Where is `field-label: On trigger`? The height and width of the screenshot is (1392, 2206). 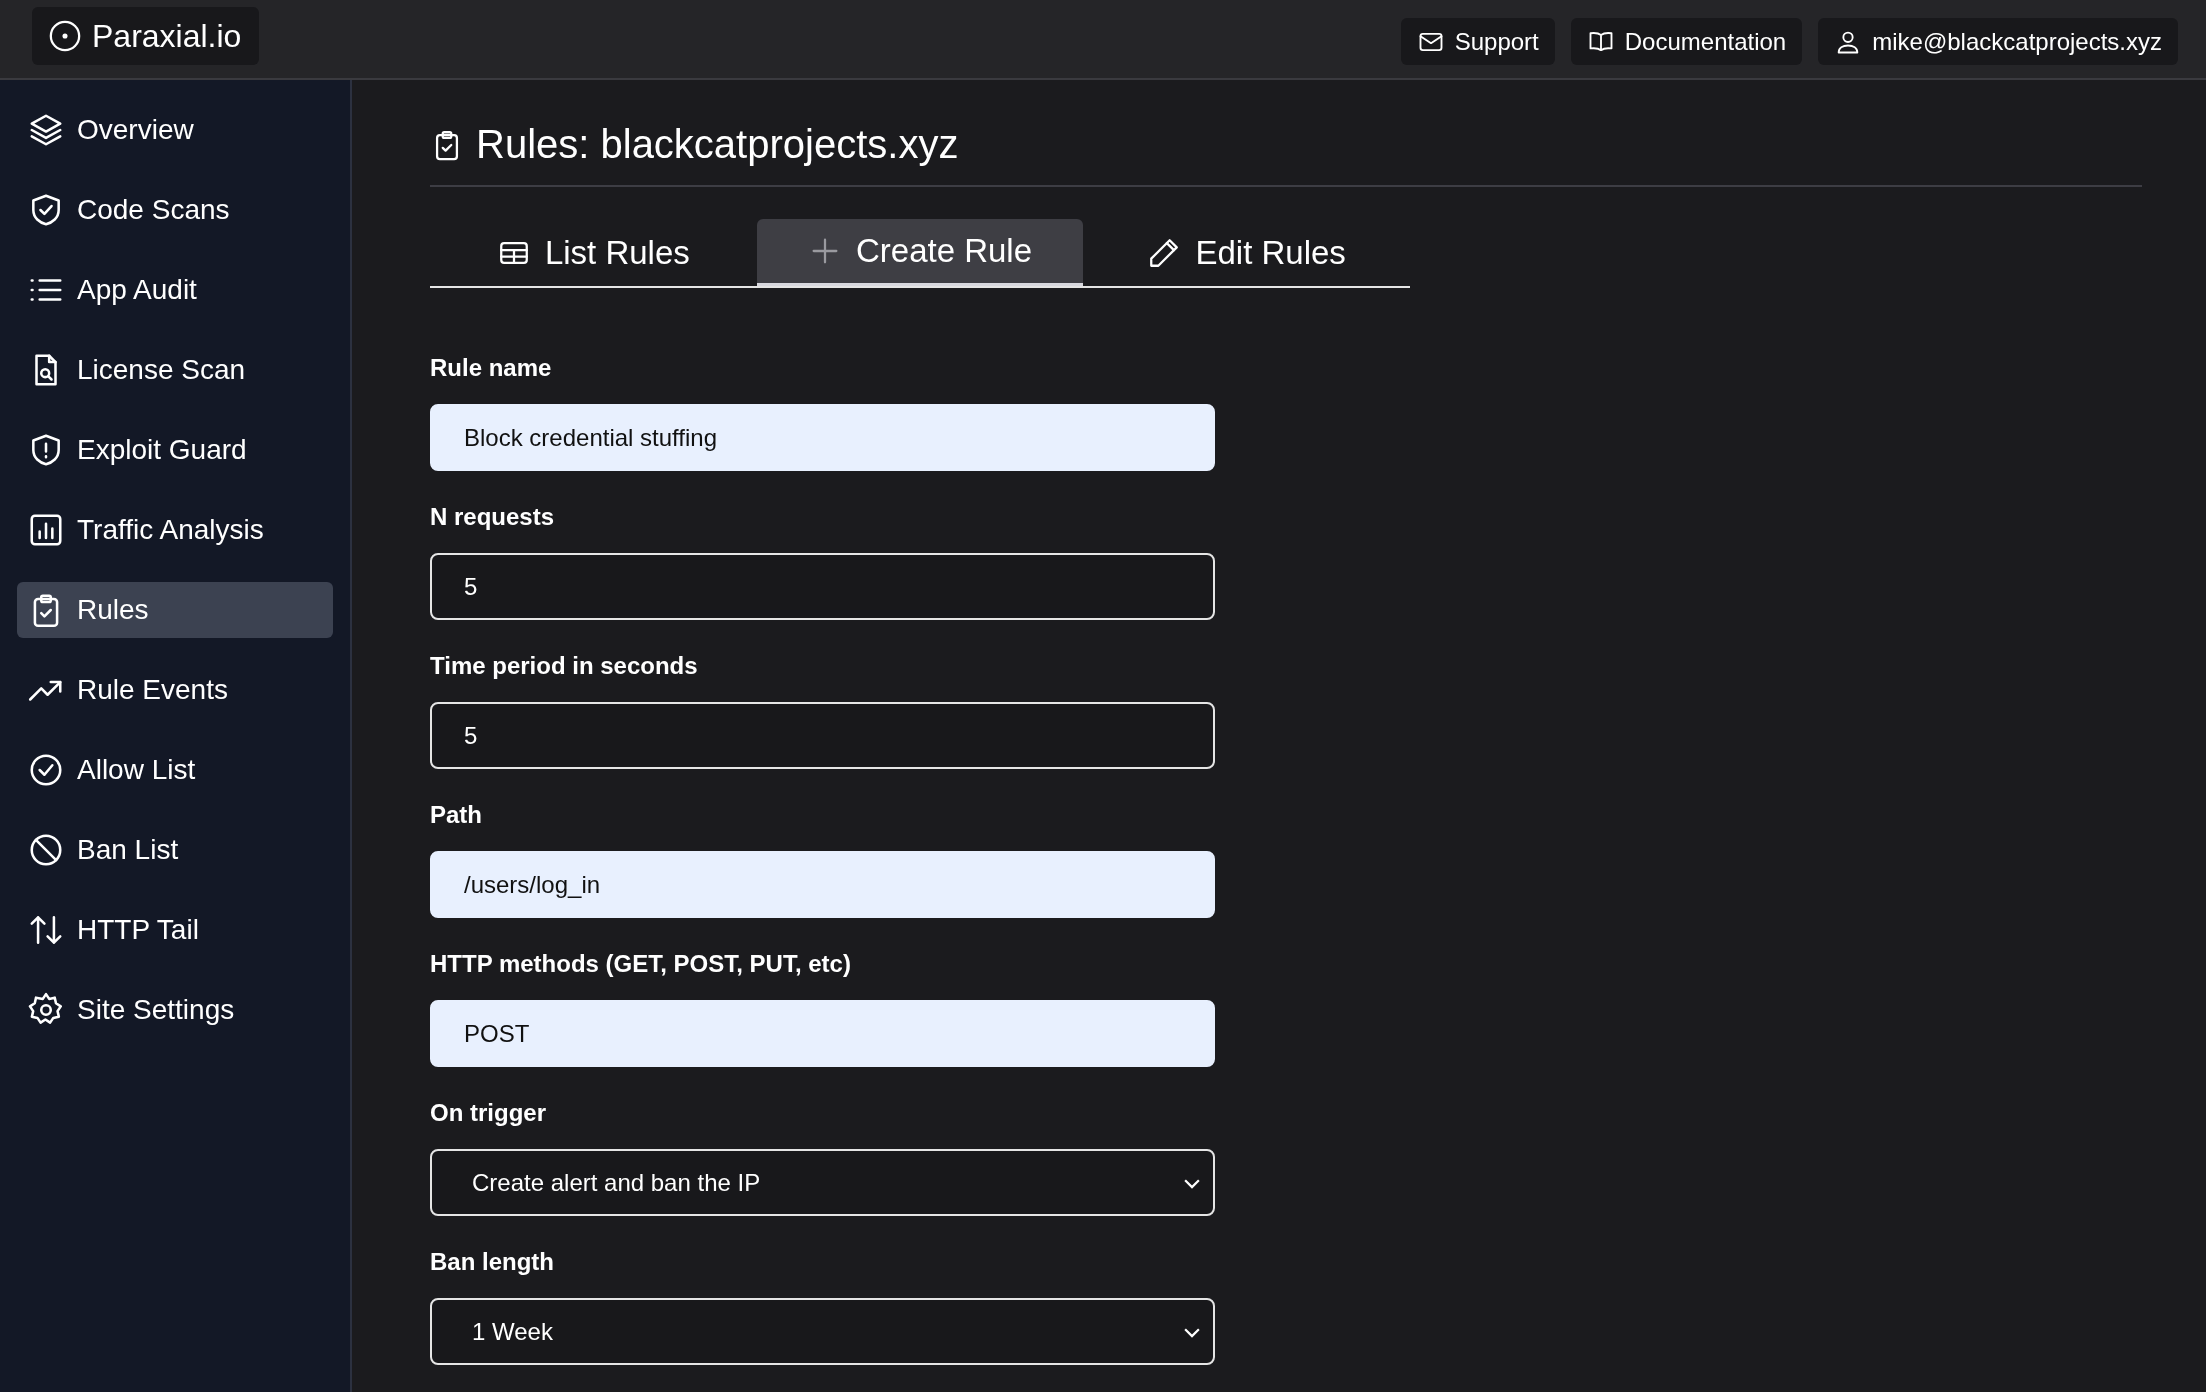
field-label: On trigger is located at coordinates (488, 1113).